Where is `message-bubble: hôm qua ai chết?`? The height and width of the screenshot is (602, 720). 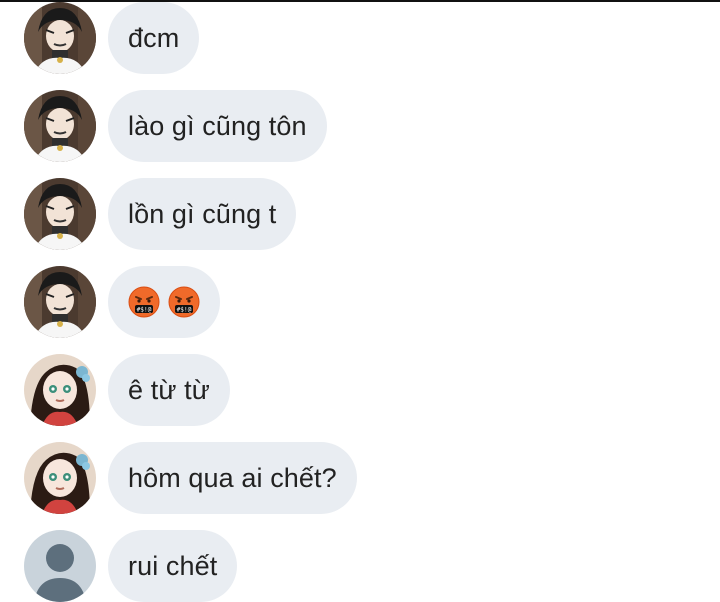 message-bubble: hôm qua ai chết? is located at coordinates (232, 478).